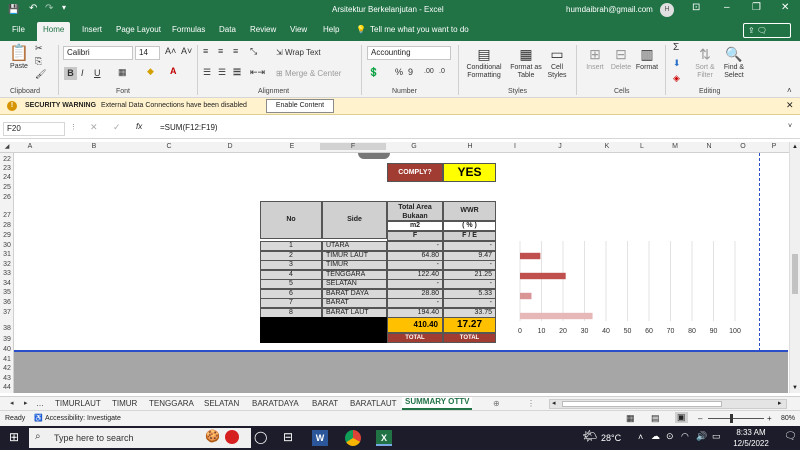  What do you see at coordinates (484, 62) in the screenshot?
I see `conditional-formatting-button: ▤ Conditional Formatting` at bounding box center [484, 62].